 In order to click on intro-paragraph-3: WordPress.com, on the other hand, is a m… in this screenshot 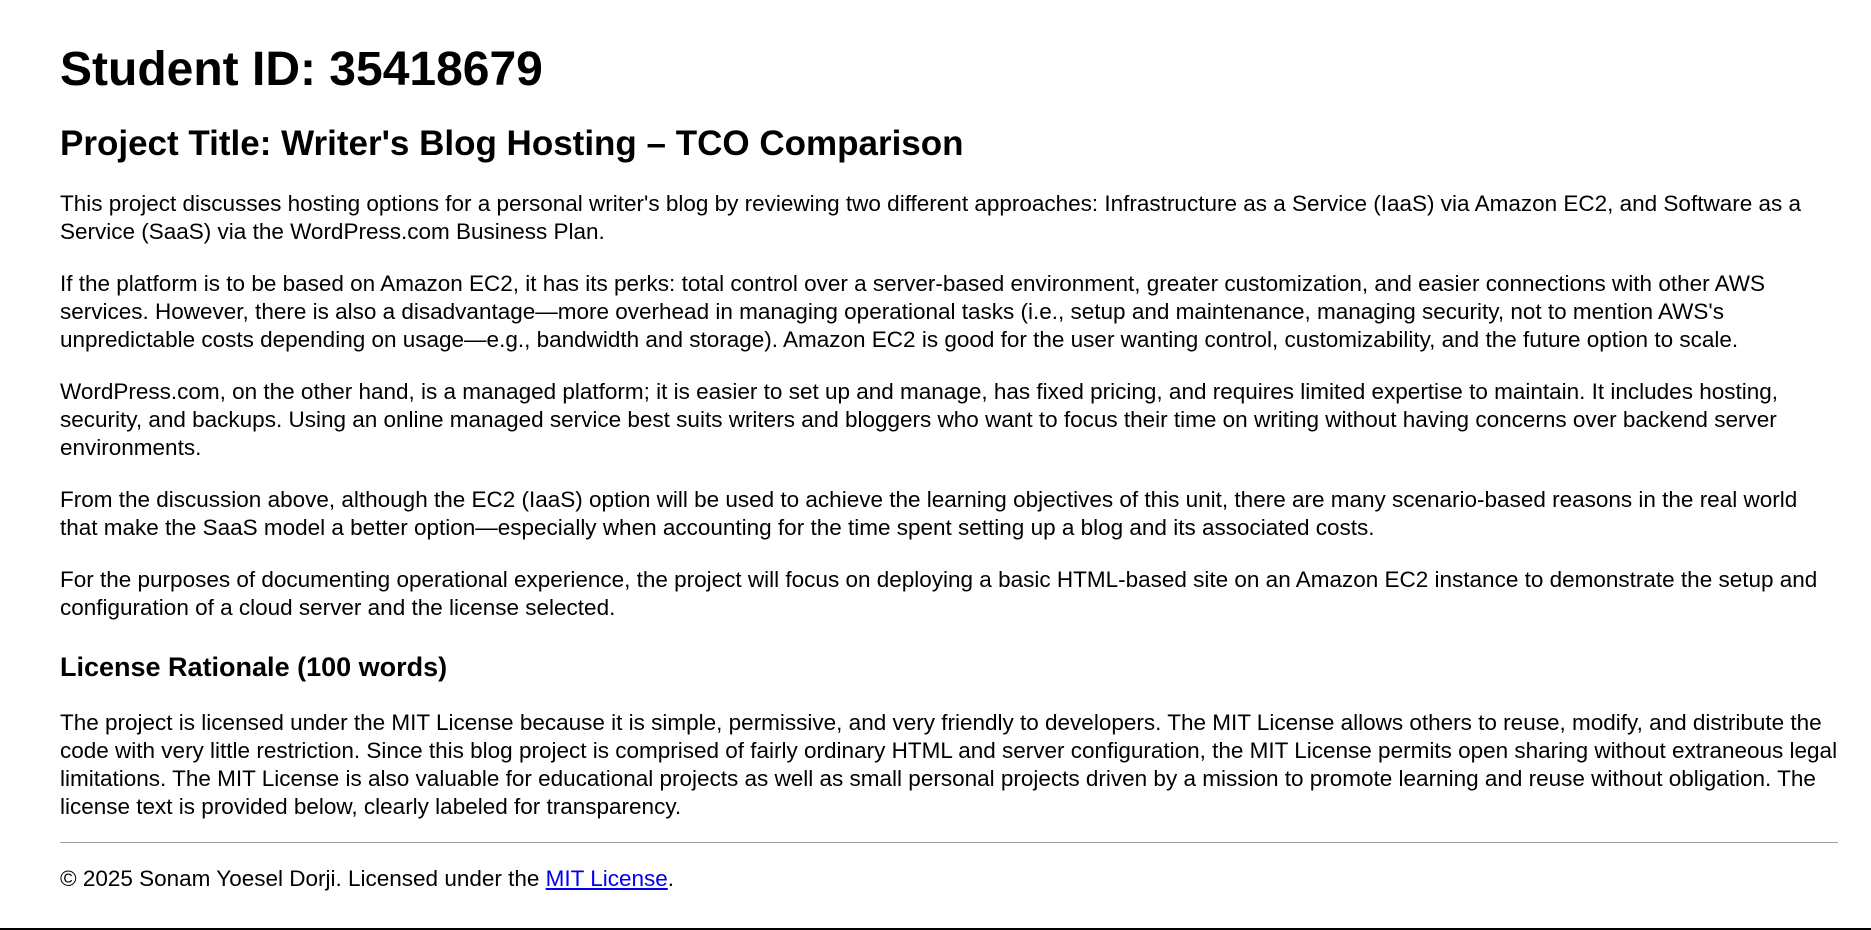, I will do `click(919, 419)`.